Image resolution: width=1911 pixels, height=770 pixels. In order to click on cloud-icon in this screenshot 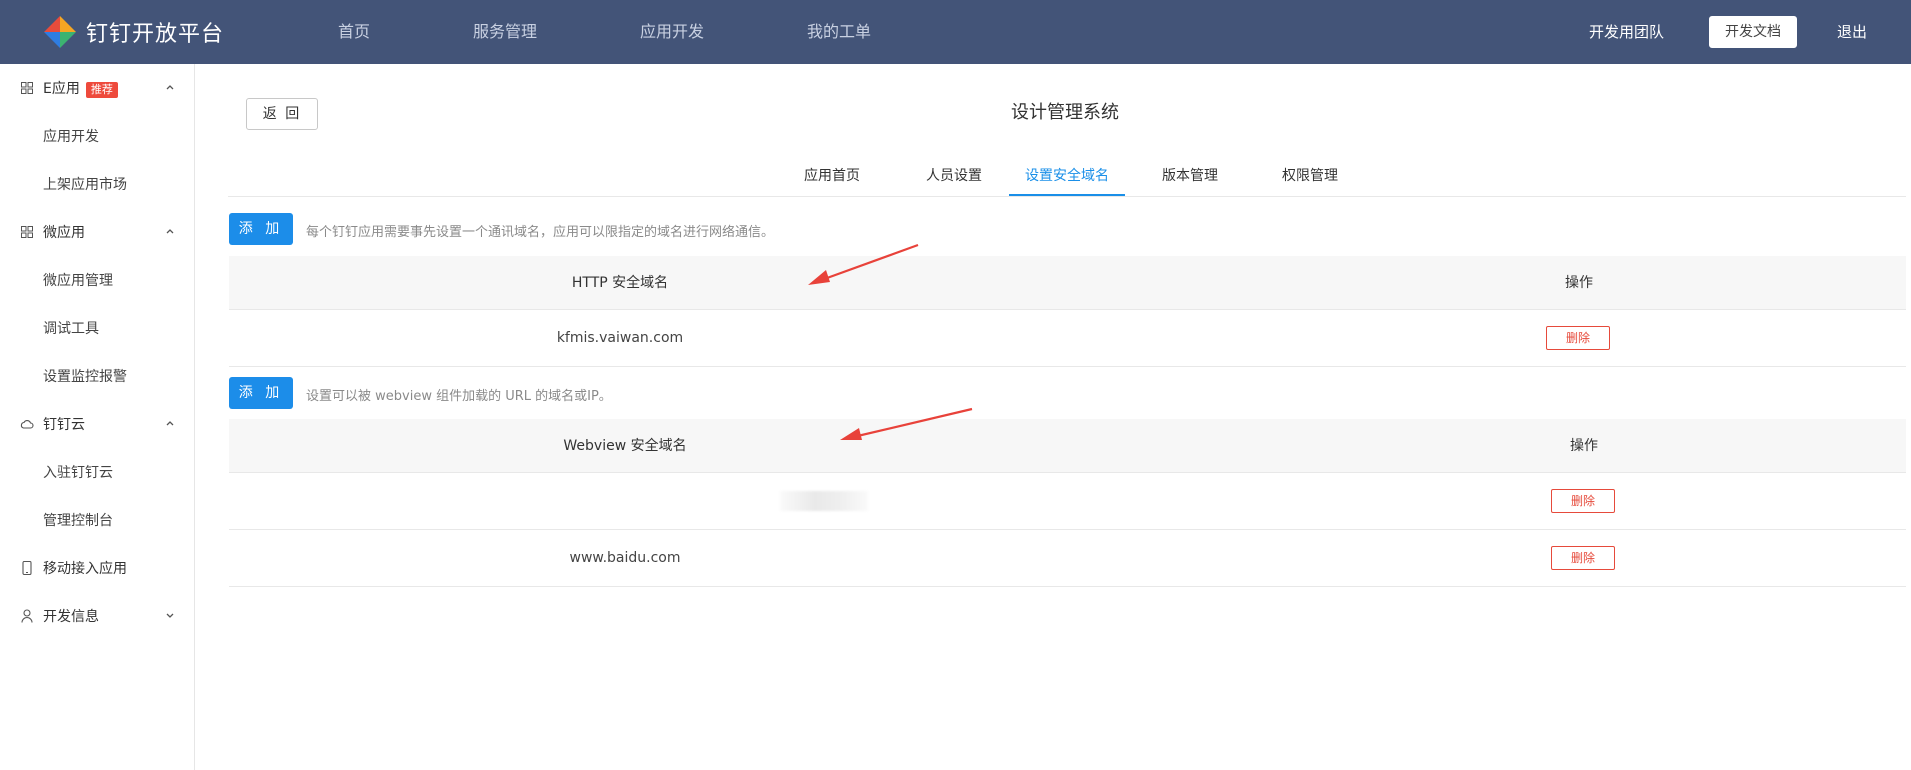, I will do `click(27, 424)`.